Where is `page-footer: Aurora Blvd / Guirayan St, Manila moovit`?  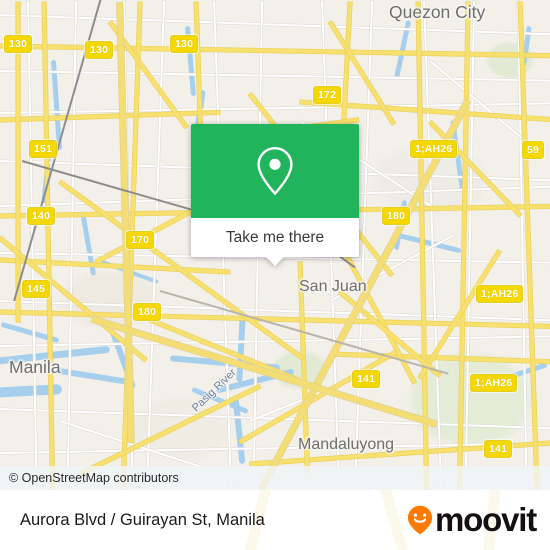 page-footer: Aurora Blvd / Guirayan St, Manila moovit is located at coordinates (275, 520).